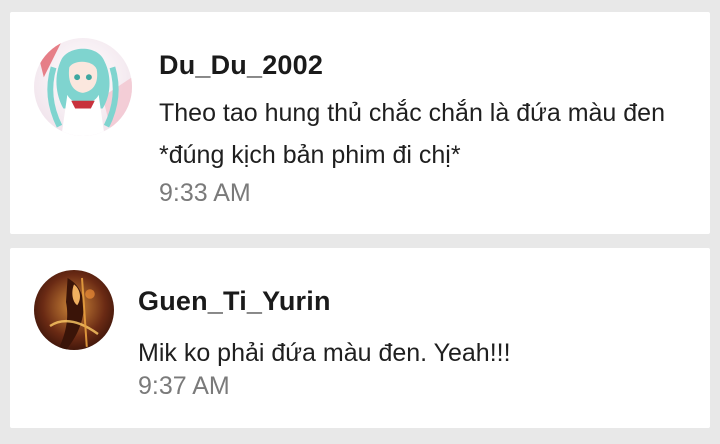 This screenshot has height=444, width=720. I want to click on comment-timestamp: 9:33 AM, so click(205, 193).